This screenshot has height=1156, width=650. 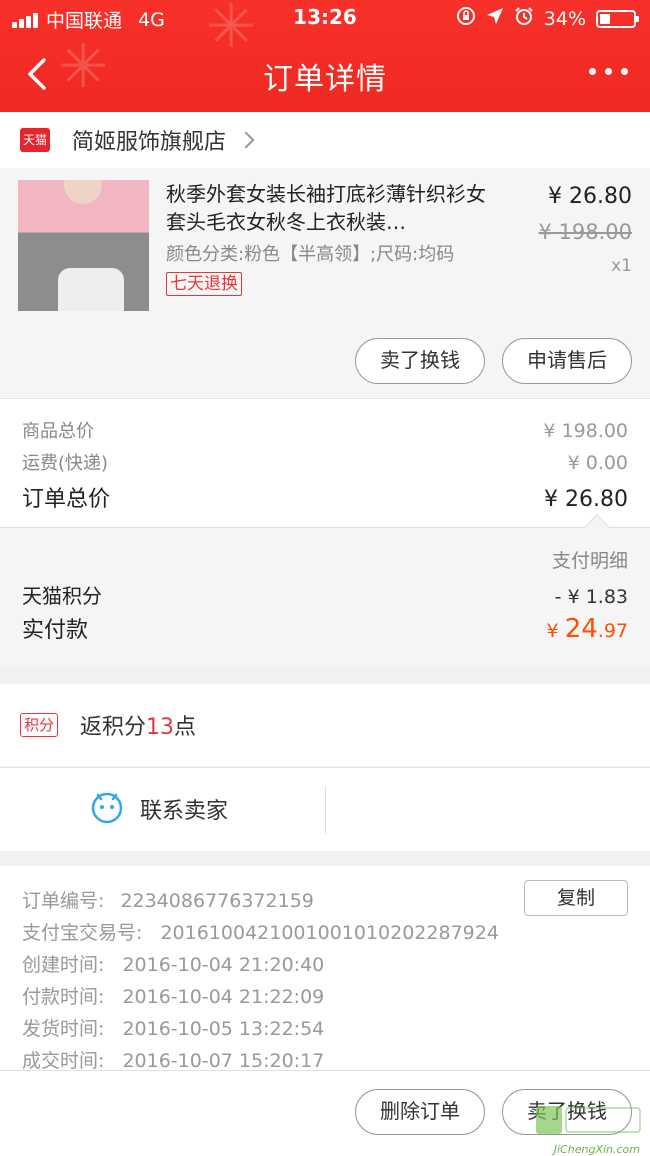 What do you see at coordinates (204, 284) in the screenshot?
I see `return-tag: 七天退换` at bounding box center [204, 284].